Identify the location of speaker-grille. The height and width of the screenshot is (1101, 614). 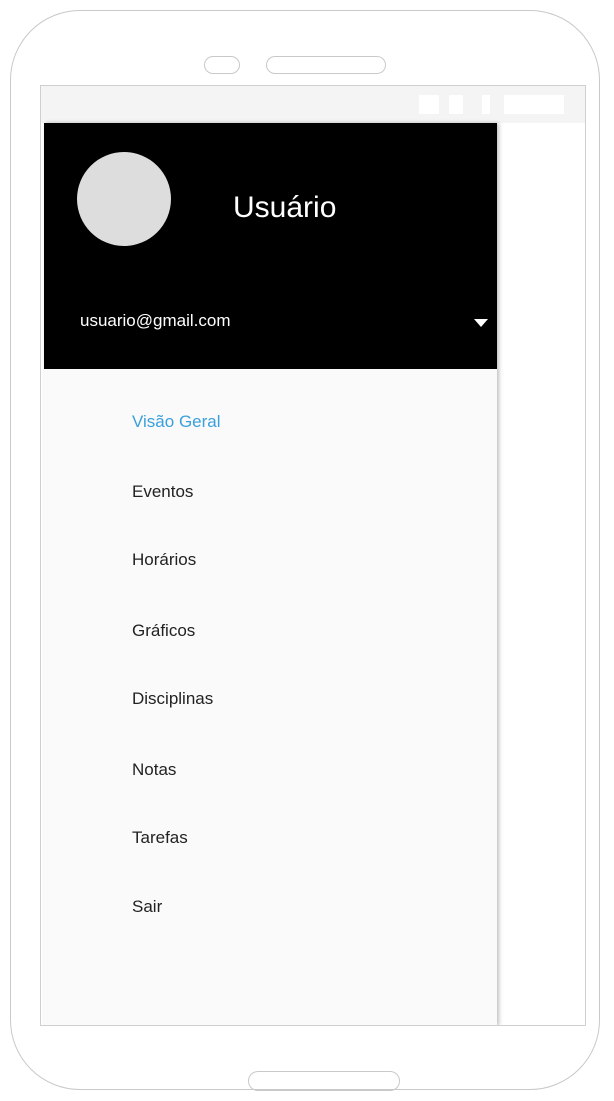
(326, 65).